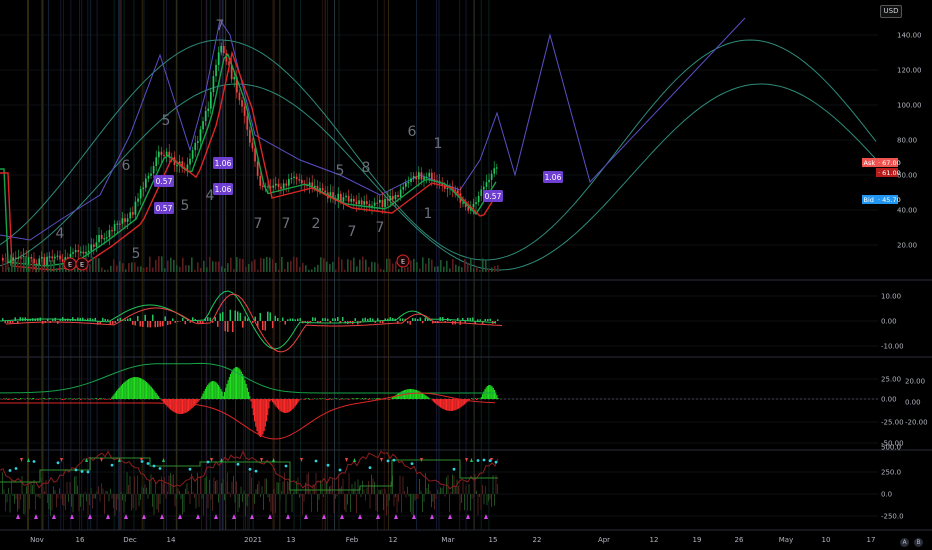 The height and width of the screenshot is (550, 932). I want to click on mid-price: · 61.00, so click(889, 173).